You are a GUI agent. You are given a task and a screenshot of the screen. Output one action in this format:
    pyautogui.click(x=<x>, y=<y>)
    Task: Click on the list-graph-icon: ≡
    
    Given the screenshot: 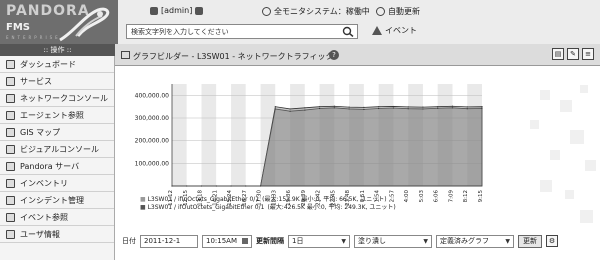 What is the action you would take?
    pyautogui.click(x=588, y=54)
    